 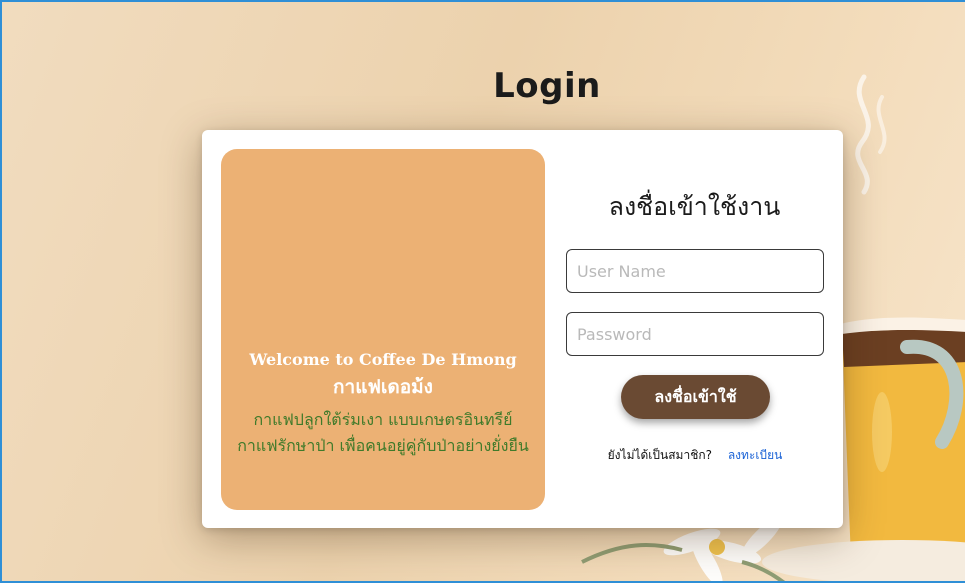 I want to click on register-row: ยังไม่ได้เป็นสมาชิก? ลงทะเบียน, so click(x=695, y=455).